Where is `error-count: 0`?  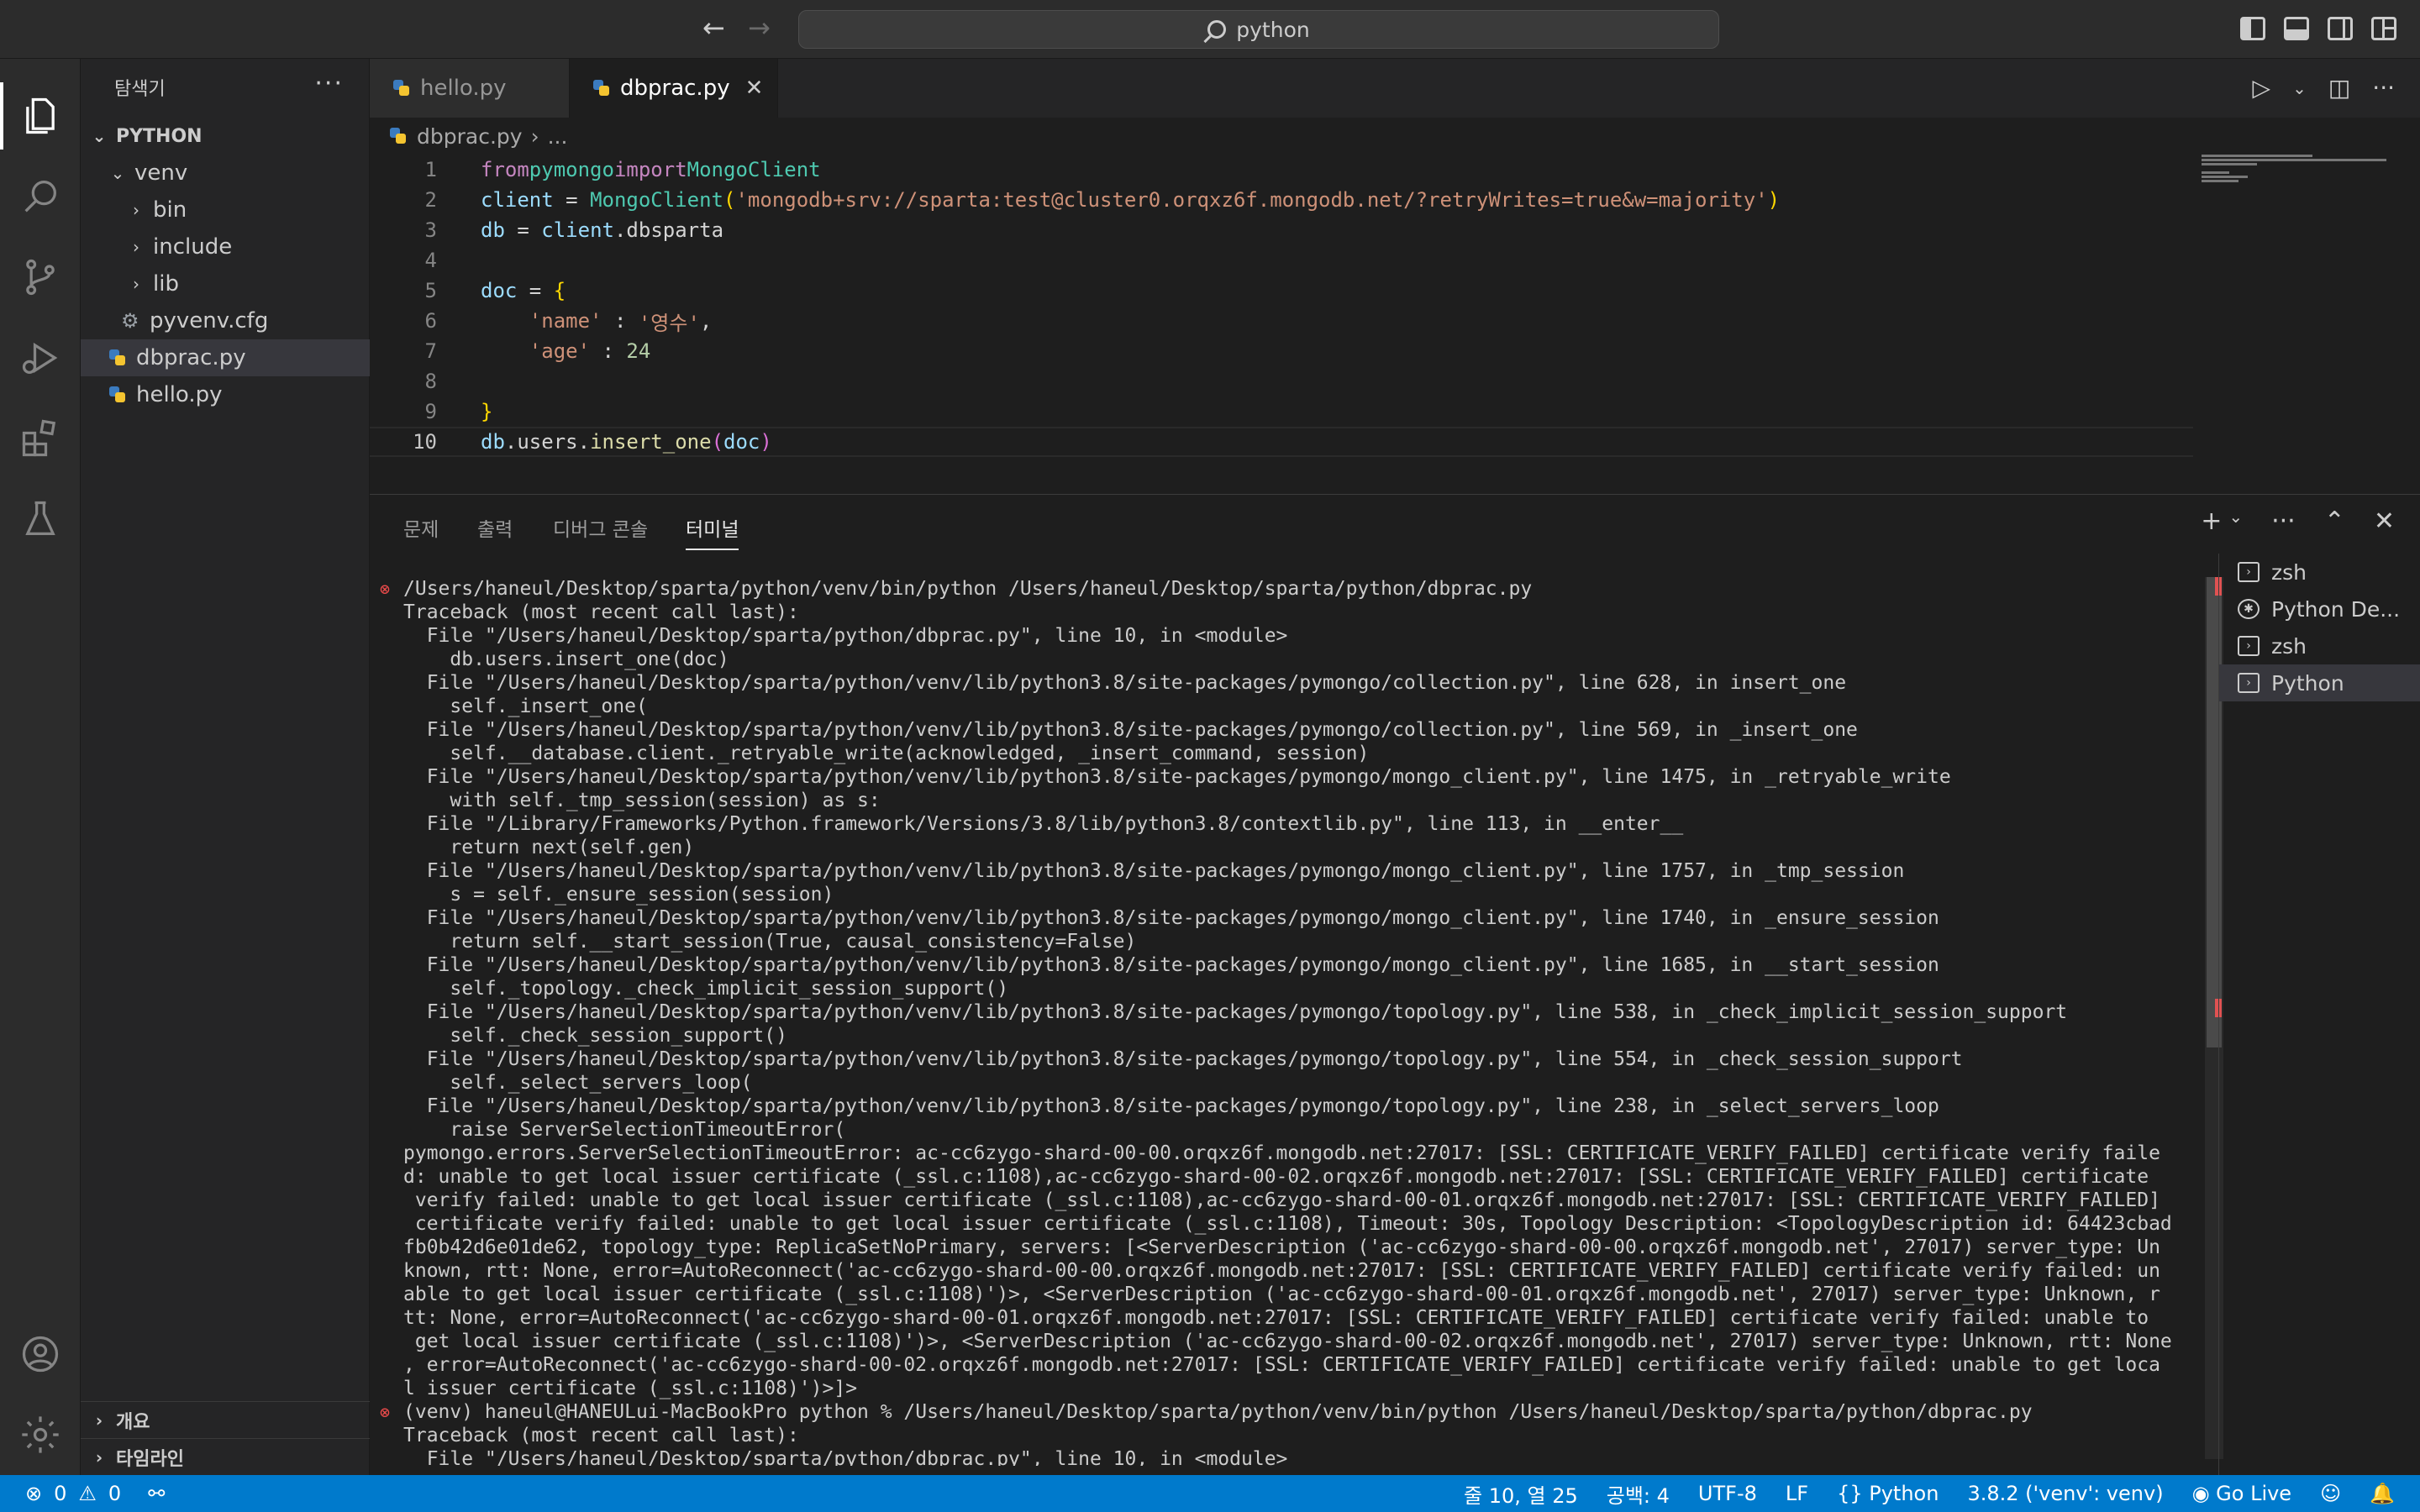
error-count: 0 is located at coordinates (60, 1493).